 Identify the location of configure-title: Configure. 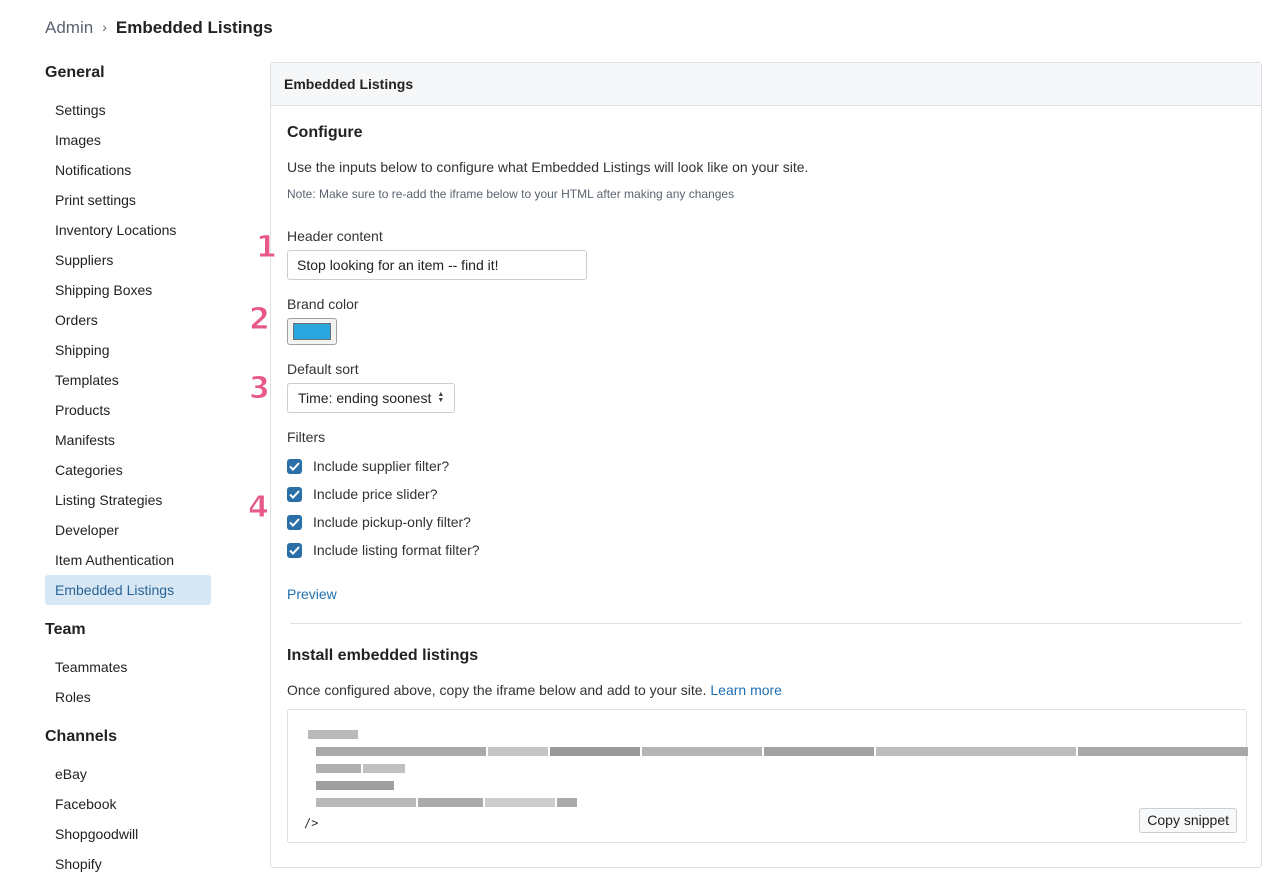
(325, 132).